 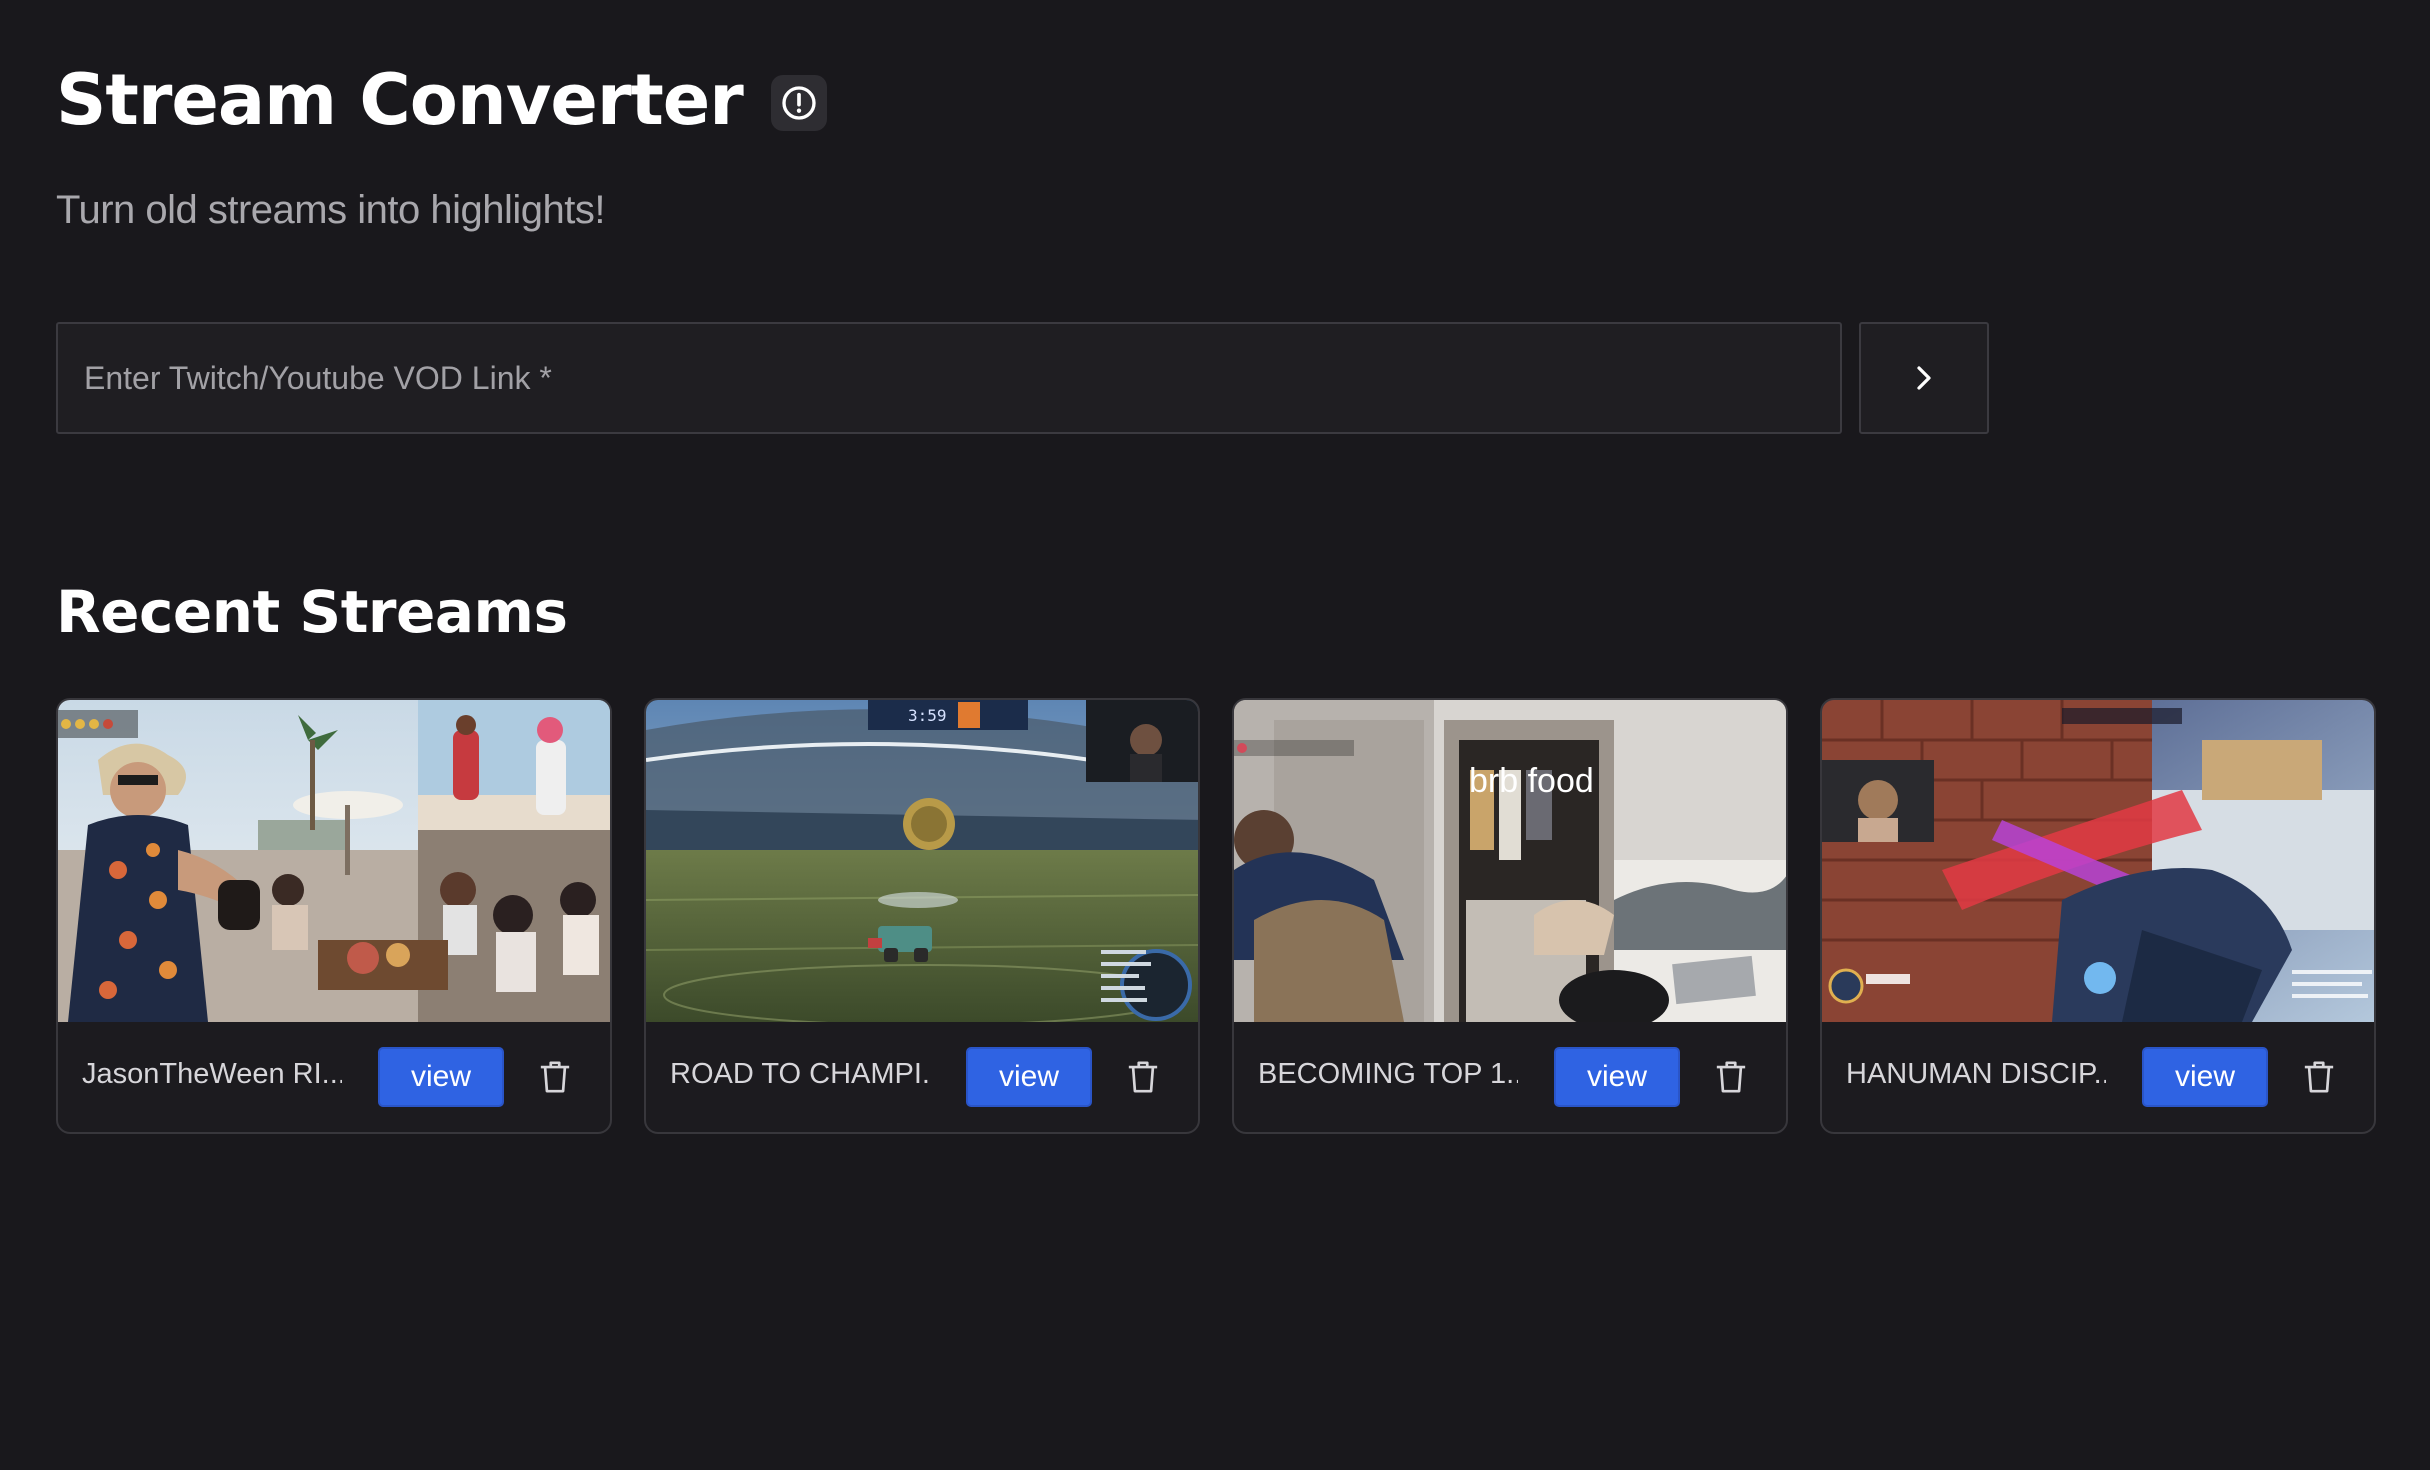 What do you see at coordinates (400, 100) in the screenshot?
I see `page-title: Stream Converter` at bounding box center [400, 100].